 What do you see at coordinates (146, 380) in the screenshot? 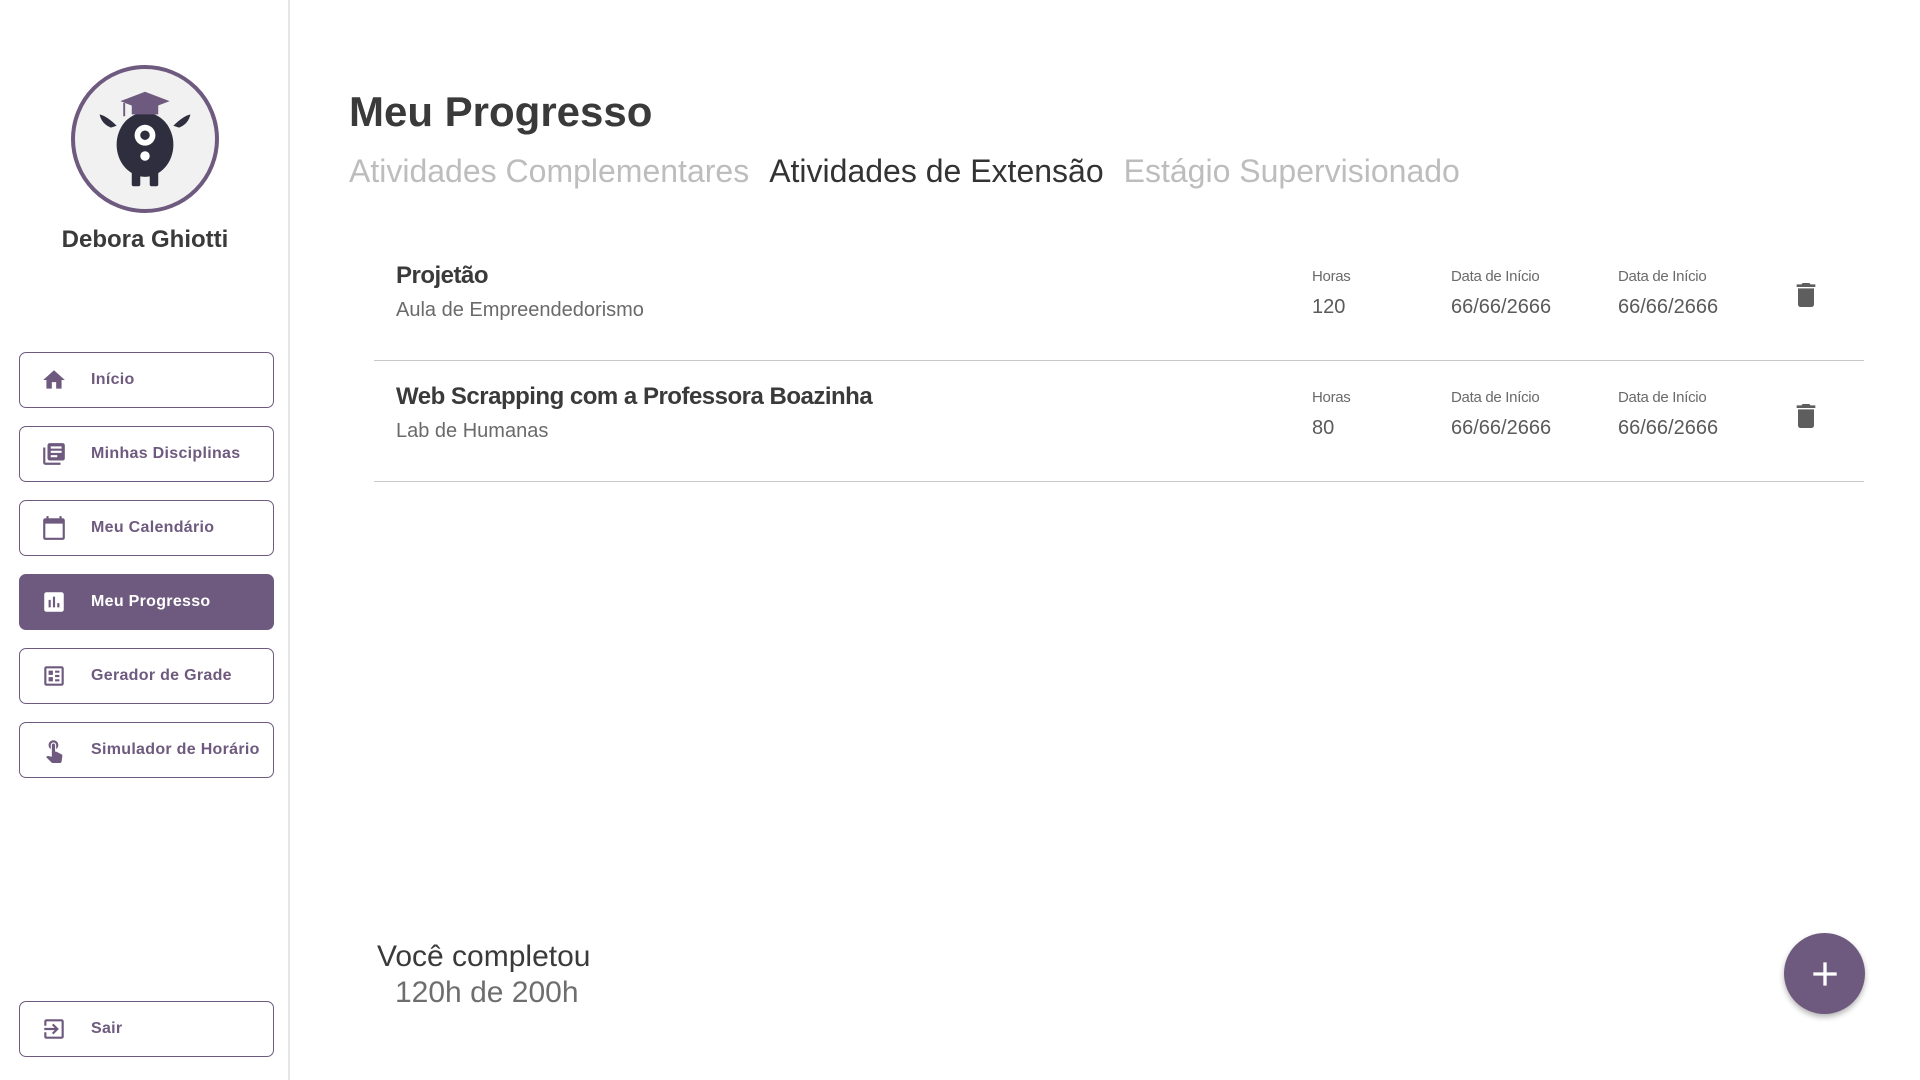
I see `sidebar-item-inicio: Início` at bounding box center [146, 380].